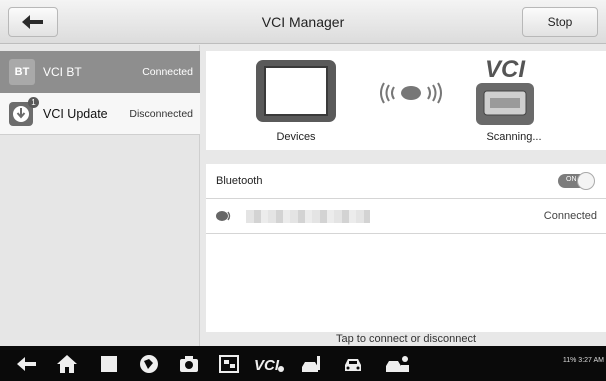 This screenshot has width=606, height=381. Describe the element at coordinates (33, 102) in the screenshot. I see `notification-badge: 1` at that location.